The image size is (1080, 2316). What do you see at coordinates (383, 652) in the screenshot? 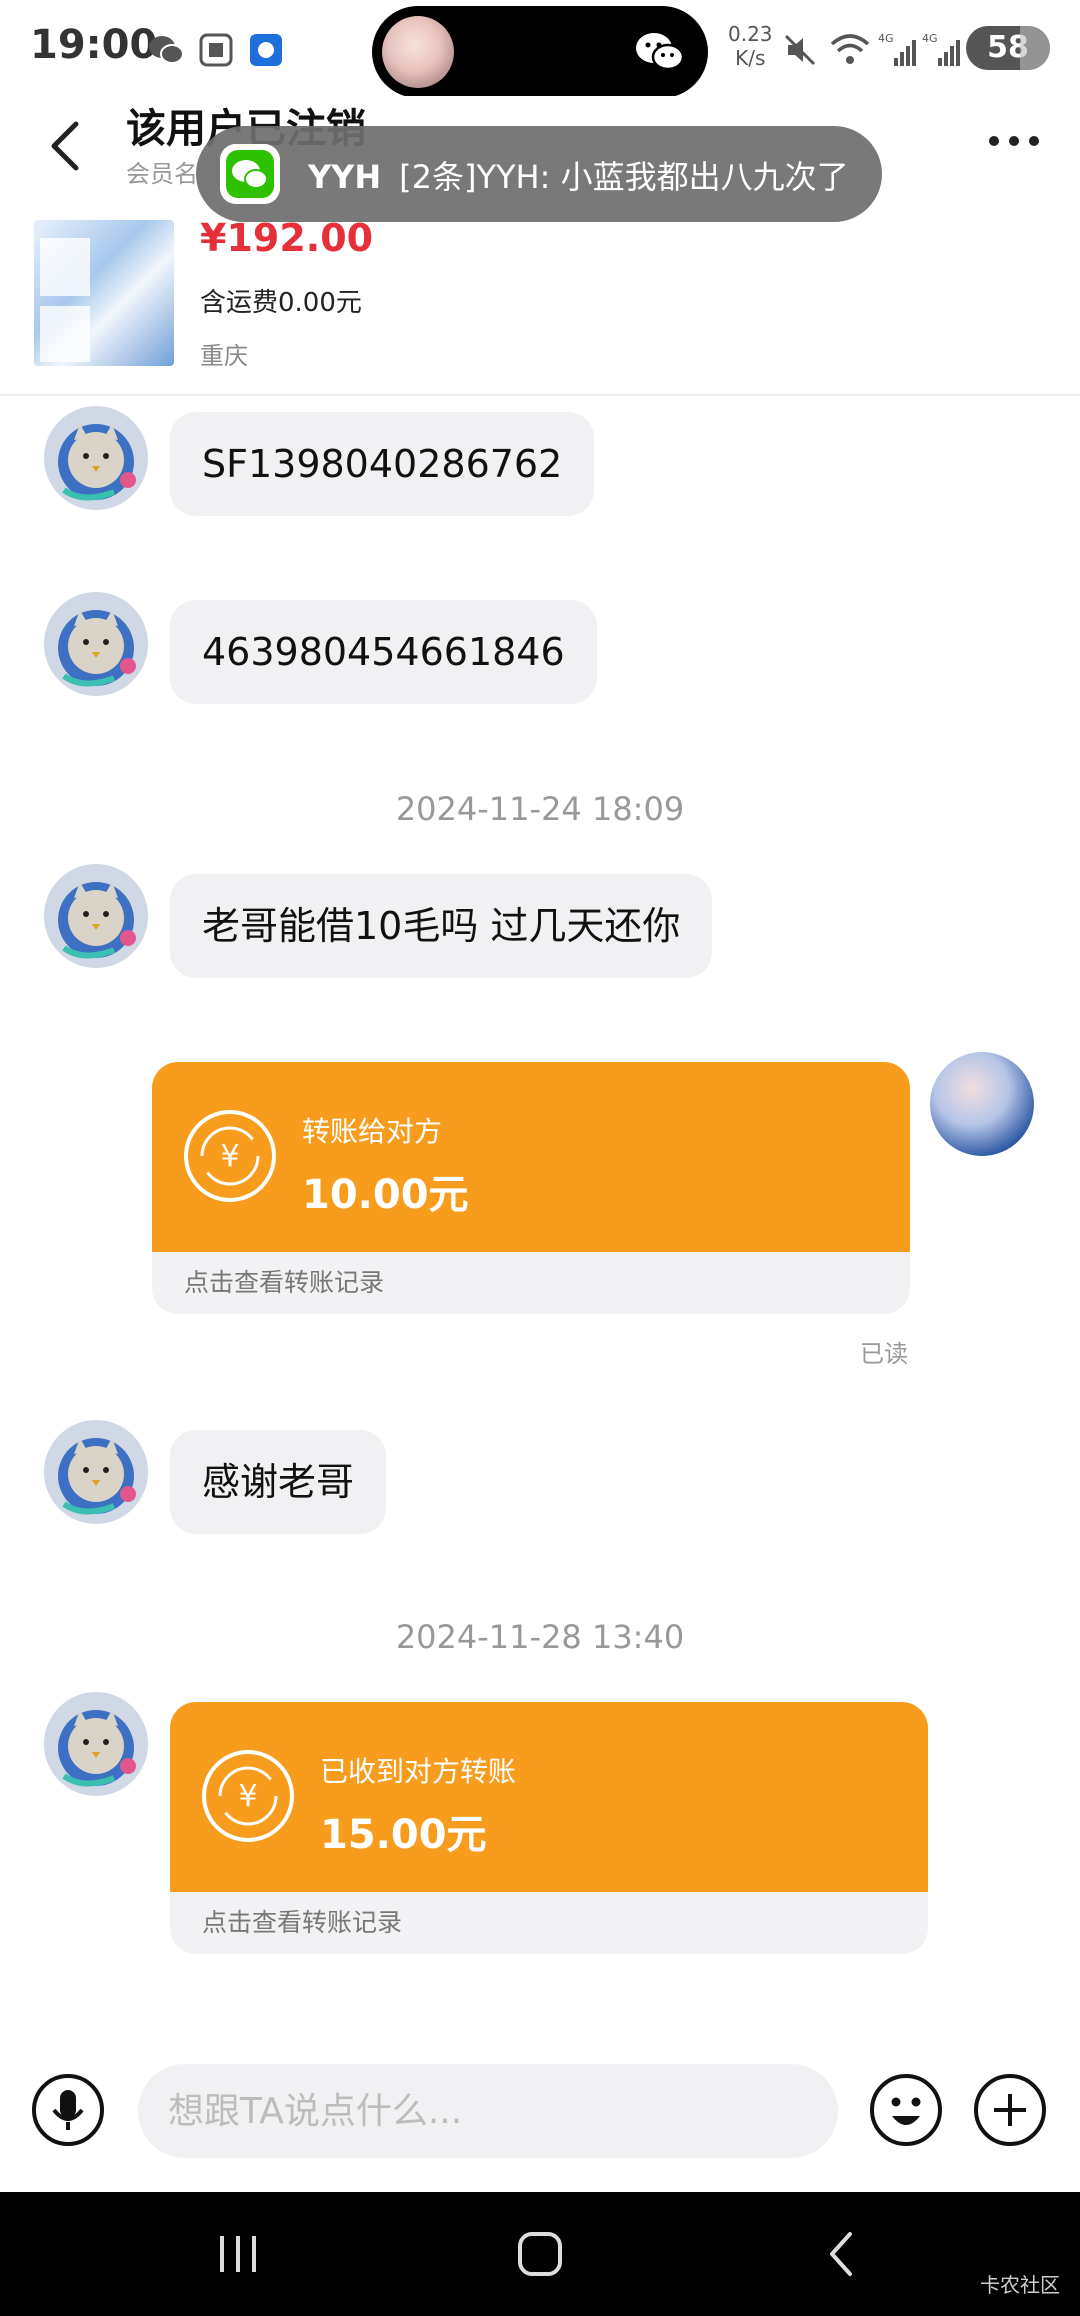
I see `message-bubble: 463980454661846` at bounding box center [383, 652].